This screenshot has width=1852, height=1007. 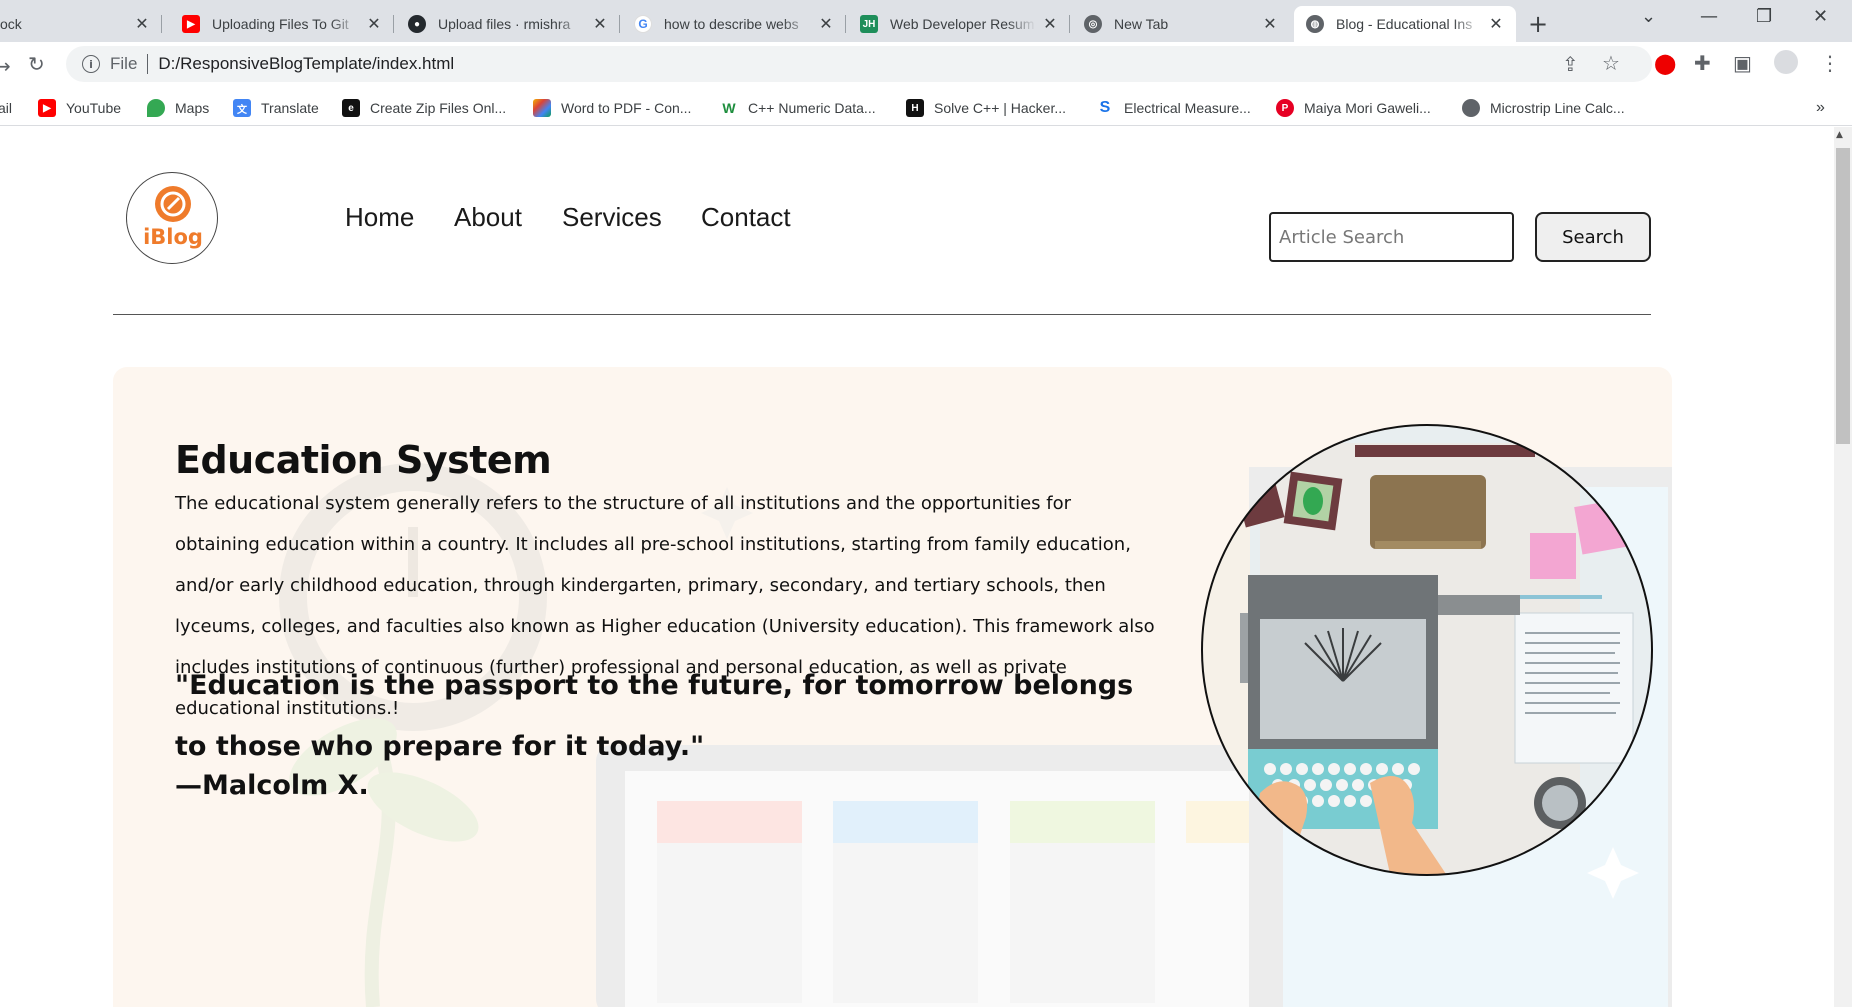 I want to click on forward-arrow-icon: →, so click(x=5, y=66).